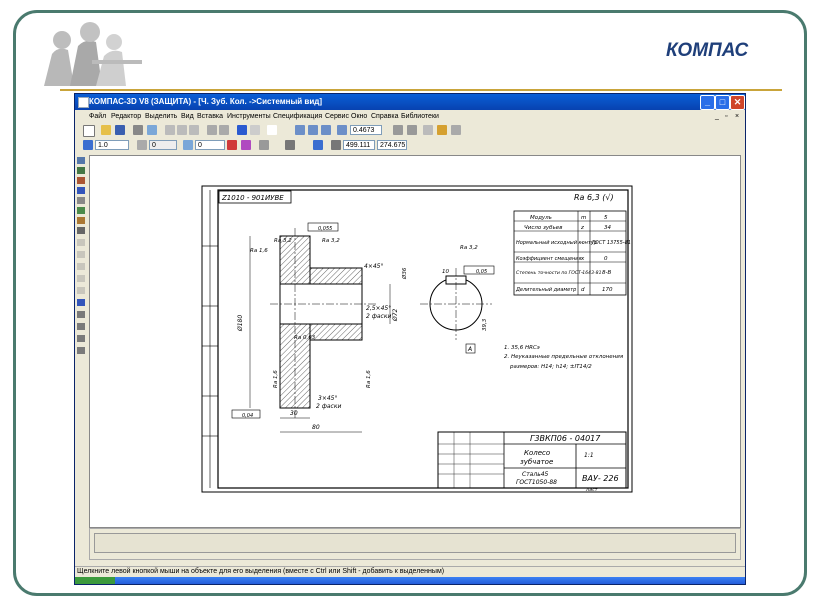 This screenshot has width=816, height=613. I want to click on menu-window: Окно, so click(359, 116).